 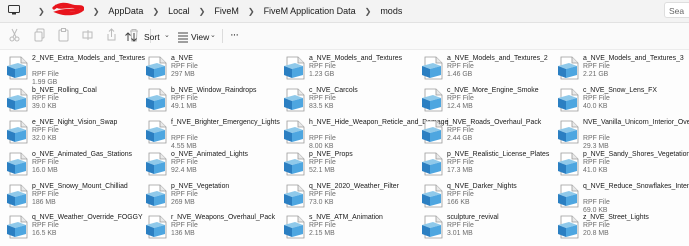 I want to click on view-icon, so click(x=183, y=37).